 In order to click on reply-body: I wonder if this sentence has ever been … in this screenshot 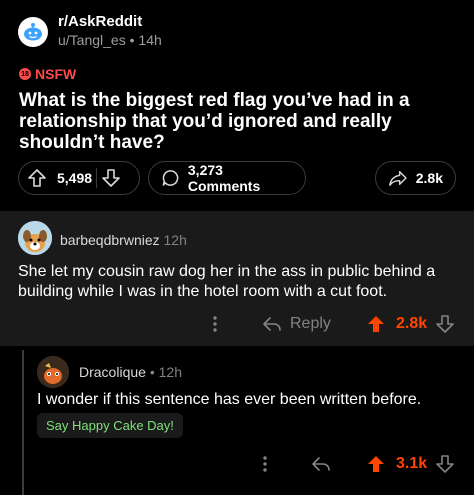, I will do `click(229, 399)`.